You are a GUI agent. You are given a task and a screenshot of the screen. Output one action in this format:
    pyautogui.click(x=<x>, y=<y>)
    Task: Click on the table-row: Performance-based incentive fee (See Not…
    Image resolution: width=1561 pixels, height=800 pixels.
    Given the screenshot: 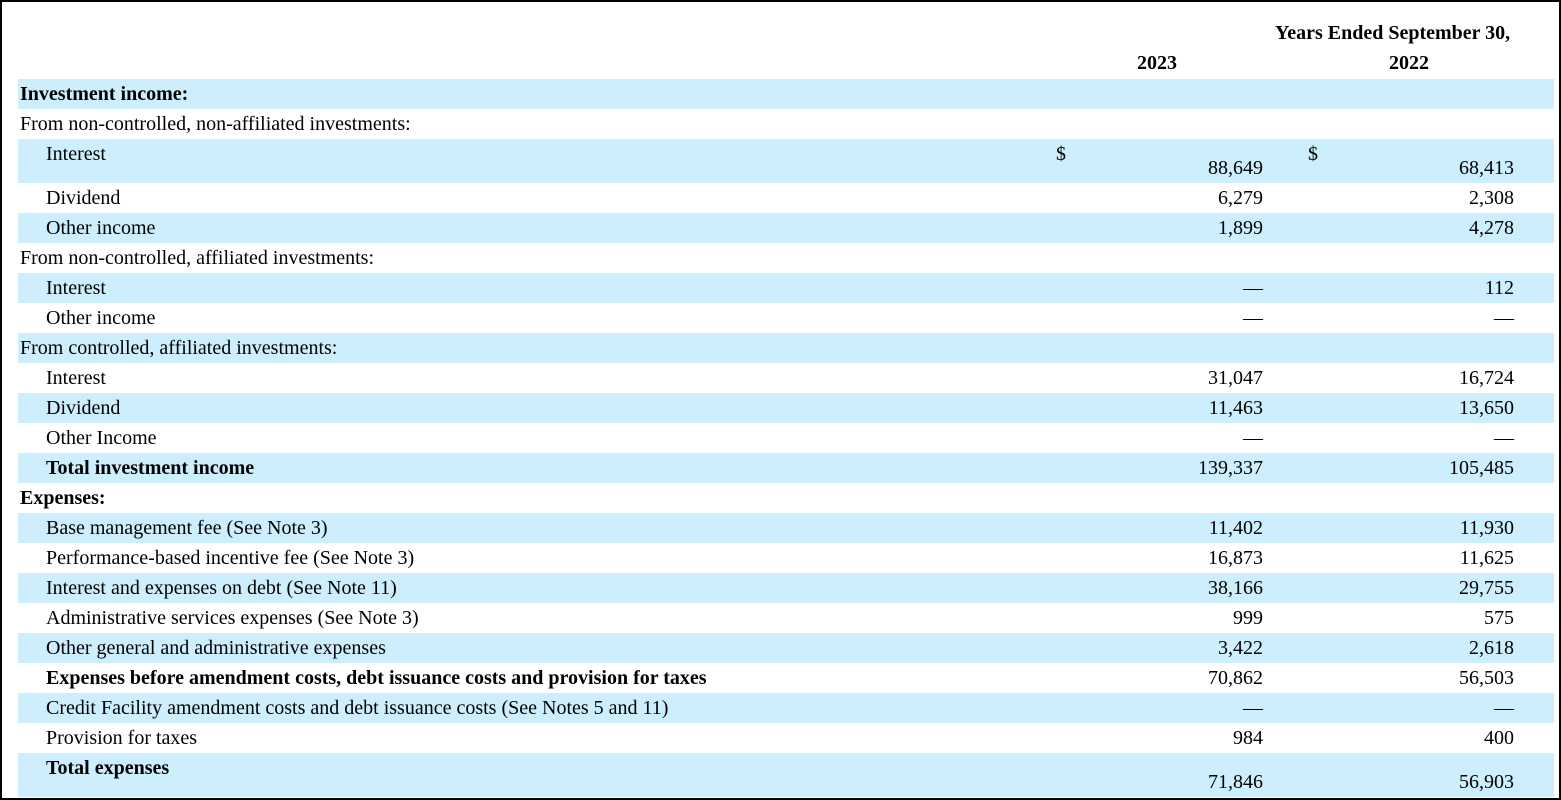 What is the action you would take?
    pyautogui.click(x=786, y=558)
    